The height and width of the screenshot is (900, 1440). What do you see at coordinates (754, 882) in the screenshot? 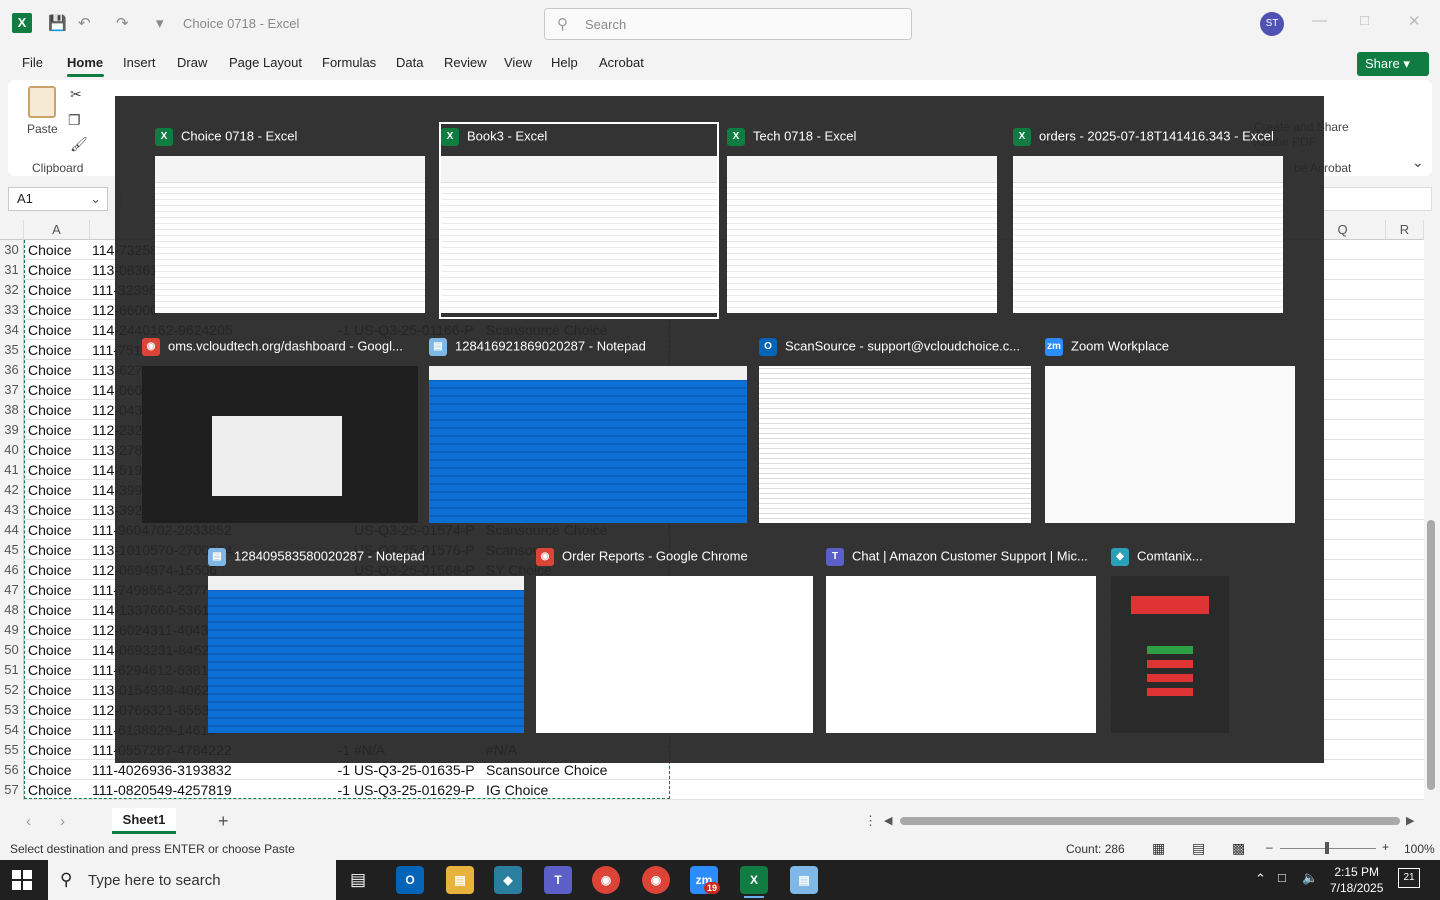
I see `excel-taskbar-icon: X` at bounding box center [754, 882].